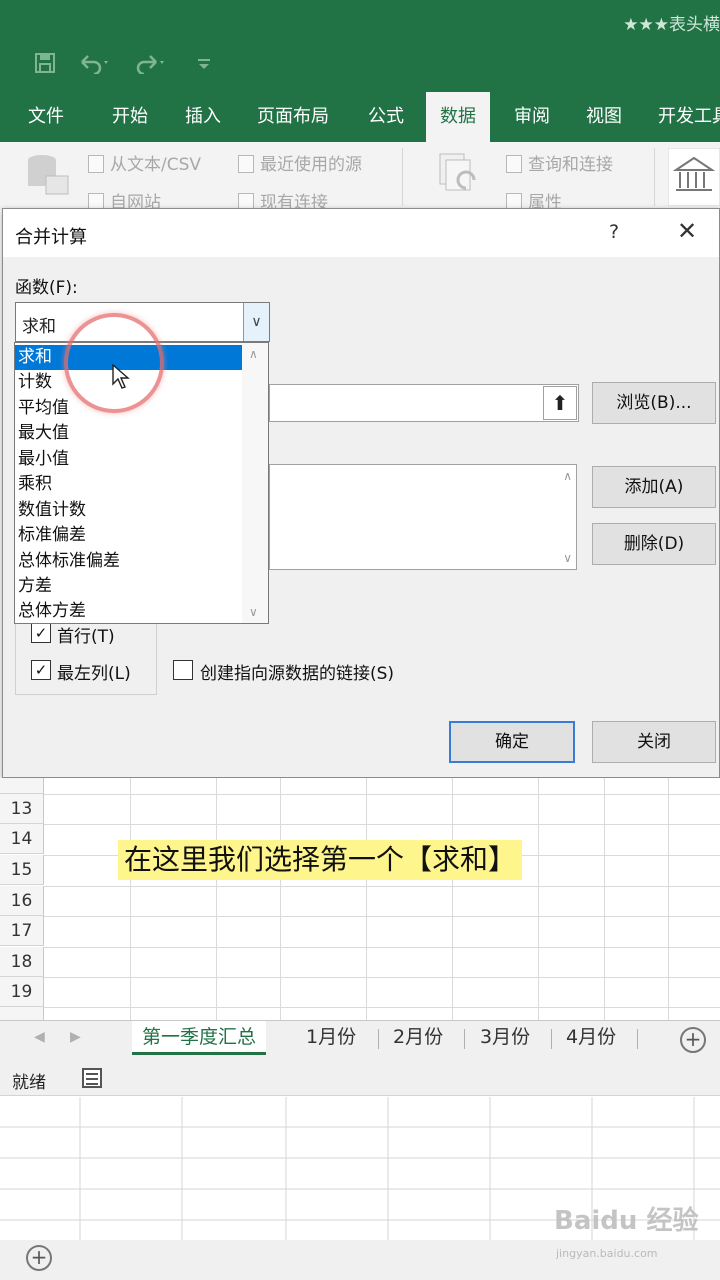 The height and width of the screenshot is (1280, 720). What do you see at coordinates (39, 1258) in the screenshot?
I see `add-icon: +` at bounding box center [39, 1258].